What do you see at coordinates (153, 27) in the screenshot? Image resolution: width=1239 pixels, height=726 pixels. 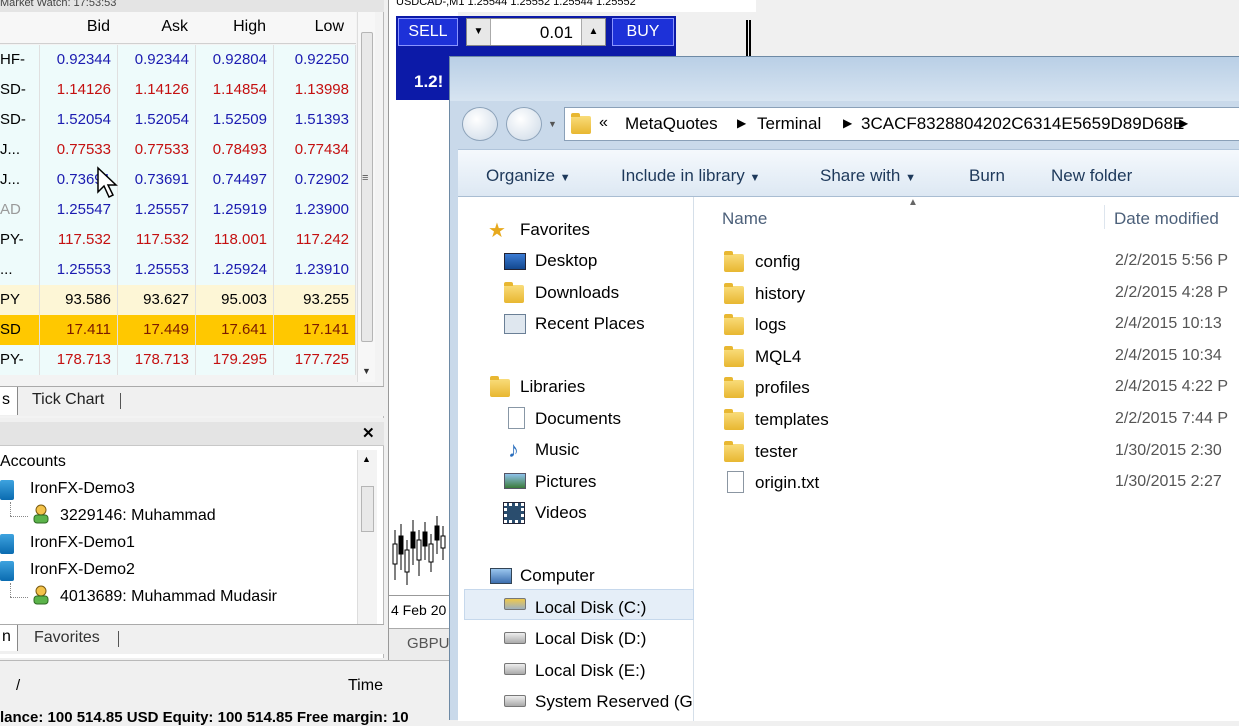 I see `column-header-ask: Ask` at bounding box center [153, 27].